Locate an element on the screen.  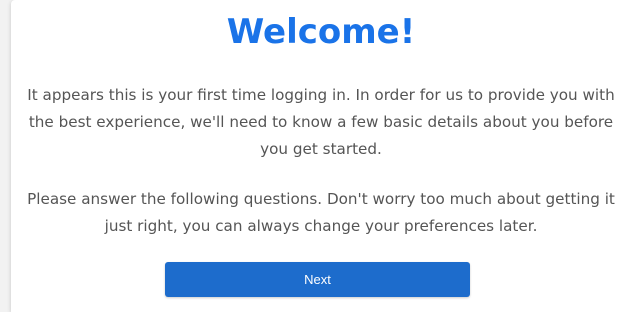
welcome-title: Welcome! is located at coordinates (321, 32).